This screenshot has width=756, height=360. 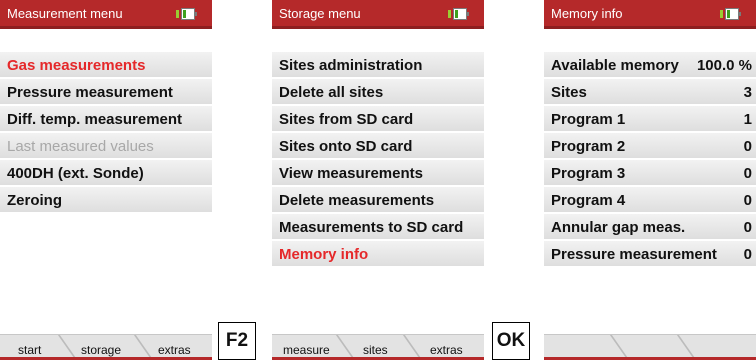 I want to click on title-bar: Storage menu, so click(x=378, y=14).